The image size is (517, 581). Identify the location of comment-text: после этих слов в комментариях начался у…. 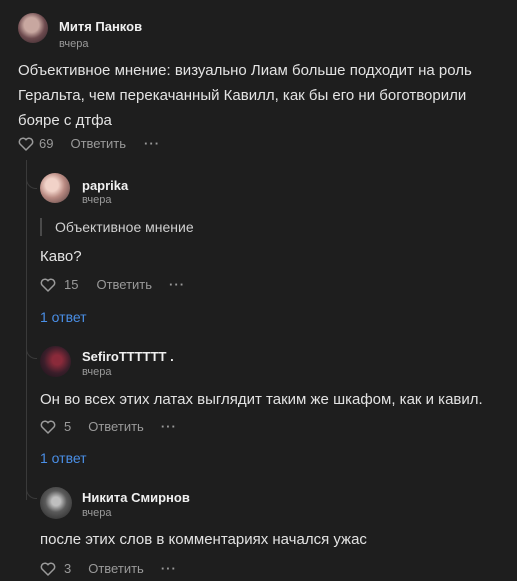
(203, 539).